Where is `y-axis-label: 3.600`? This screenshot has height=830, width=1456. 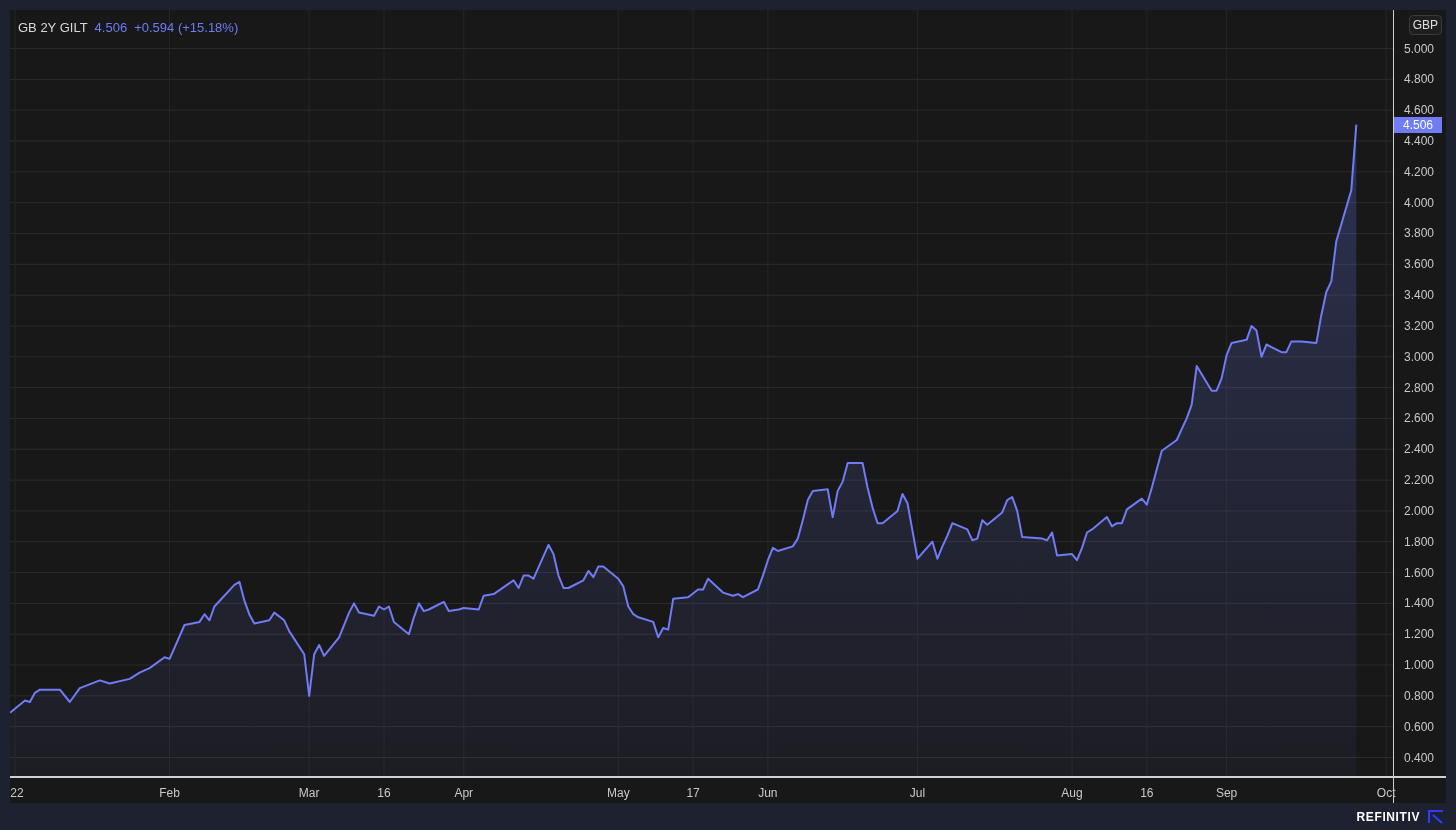
y-axis-label: 3.600 is located at coordinates (1419, 264).